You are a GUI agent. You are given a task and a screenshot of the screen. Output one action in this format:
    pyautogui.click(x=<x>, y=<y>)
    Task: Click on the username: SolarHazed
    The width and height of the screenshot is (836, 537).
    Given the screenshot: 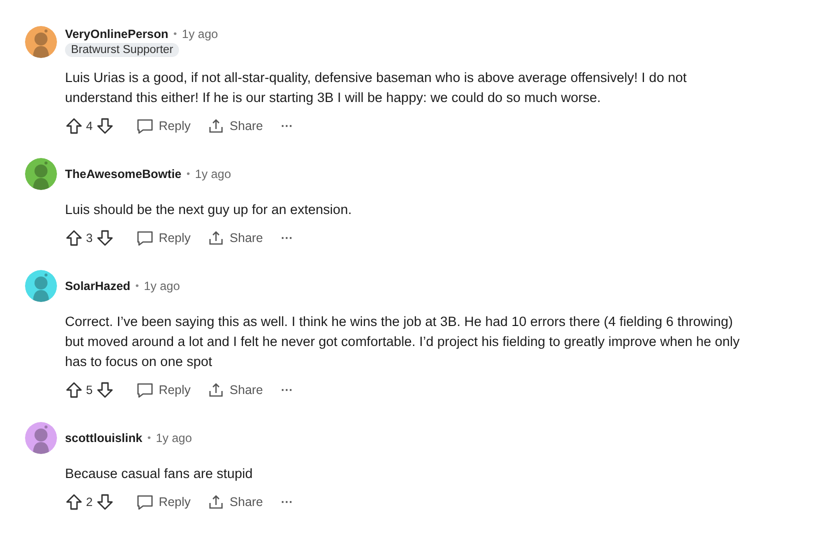 What is the action you would take?
    pyautogui.click(x=97, y=286)
    